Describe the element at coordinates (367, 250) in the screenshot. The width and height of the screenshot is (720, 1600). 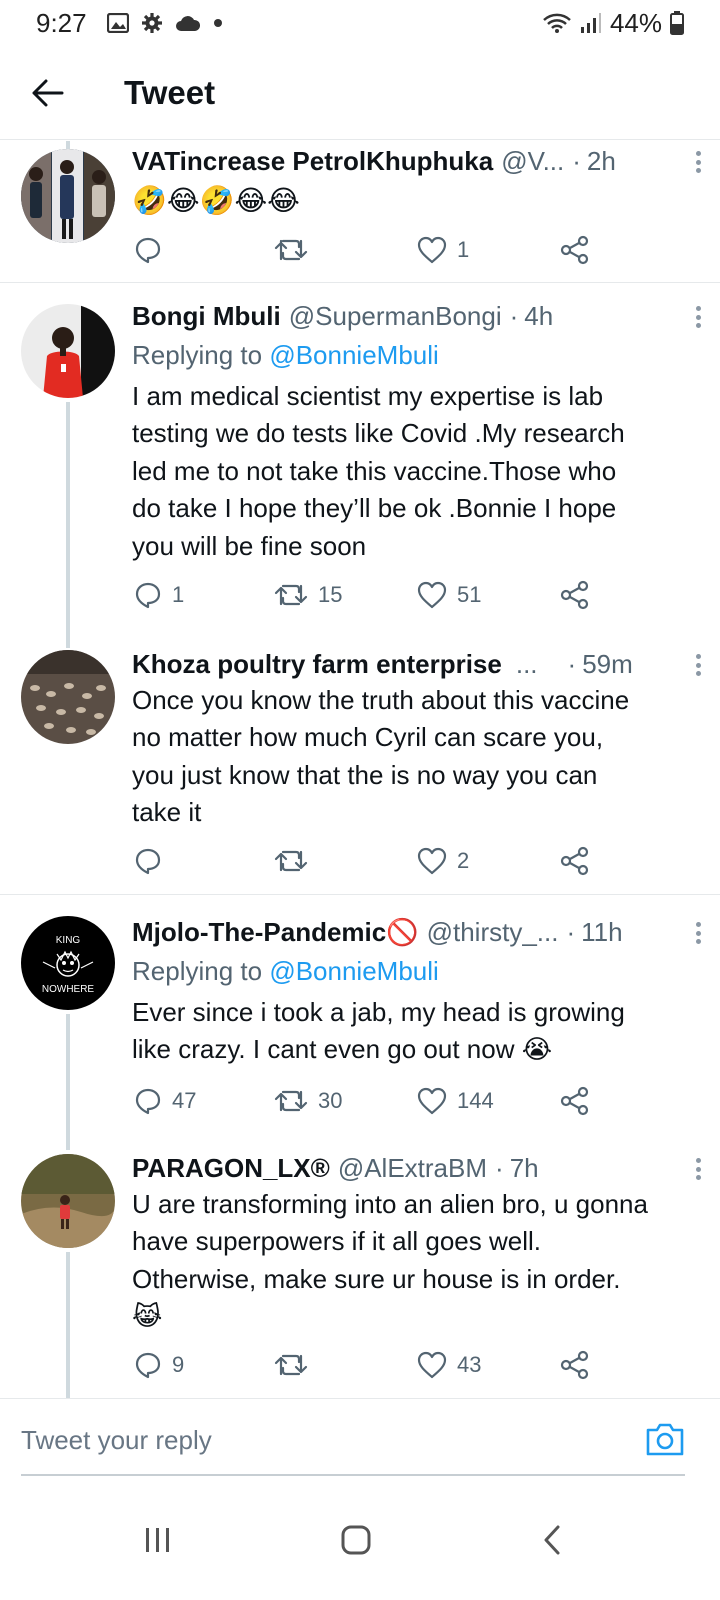
I see `tweet-actions: 1` at that location.